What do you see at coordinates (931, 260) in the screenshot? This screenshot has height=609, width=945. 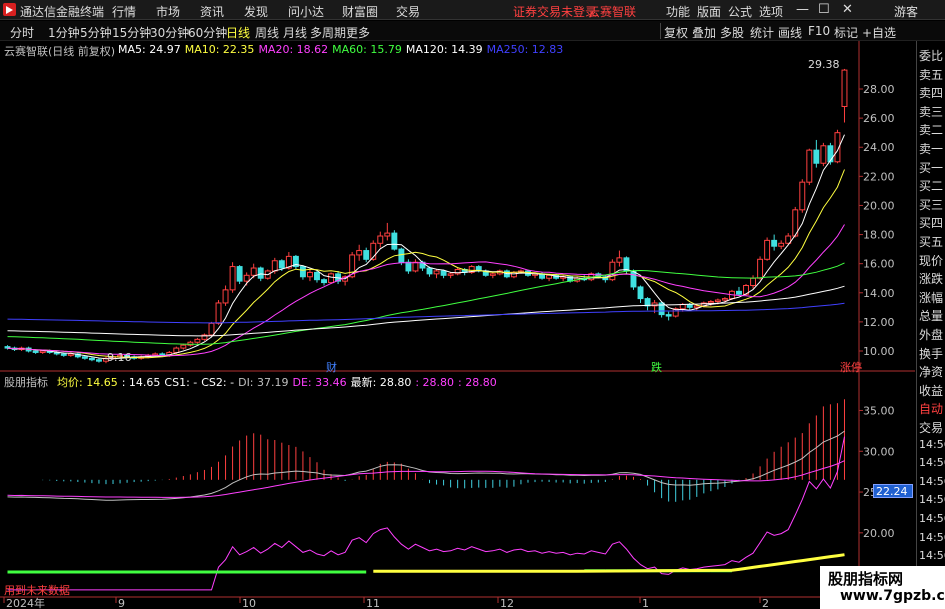 I see `sidebar-item-11: 现价` at bounding box center [931, 260].